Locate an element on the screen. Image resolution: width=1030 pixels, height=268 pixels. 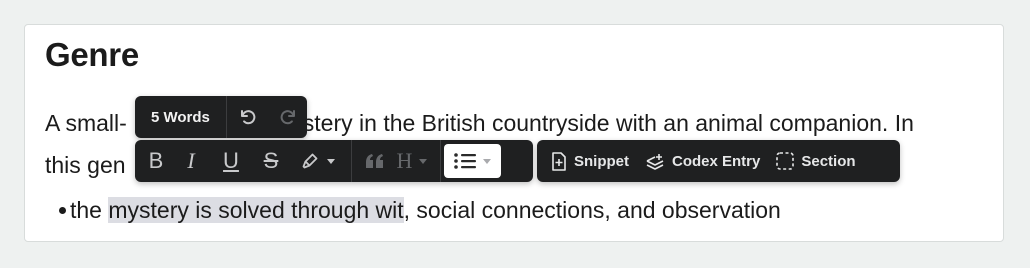
snippet-icon is located at coordinates (559, 161).